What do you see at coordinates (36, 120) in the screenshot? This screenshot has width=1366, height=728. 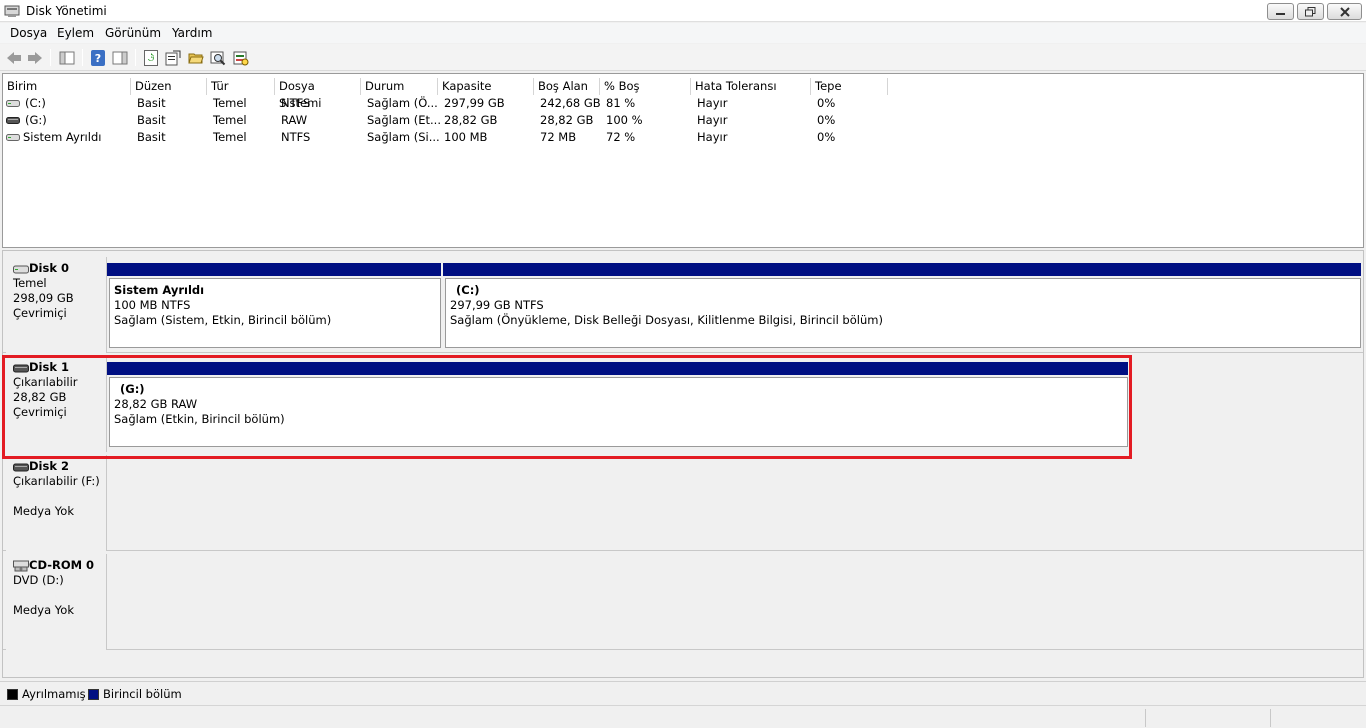 I see `cell-birim: (G:)` at bounding box center [36, 120].